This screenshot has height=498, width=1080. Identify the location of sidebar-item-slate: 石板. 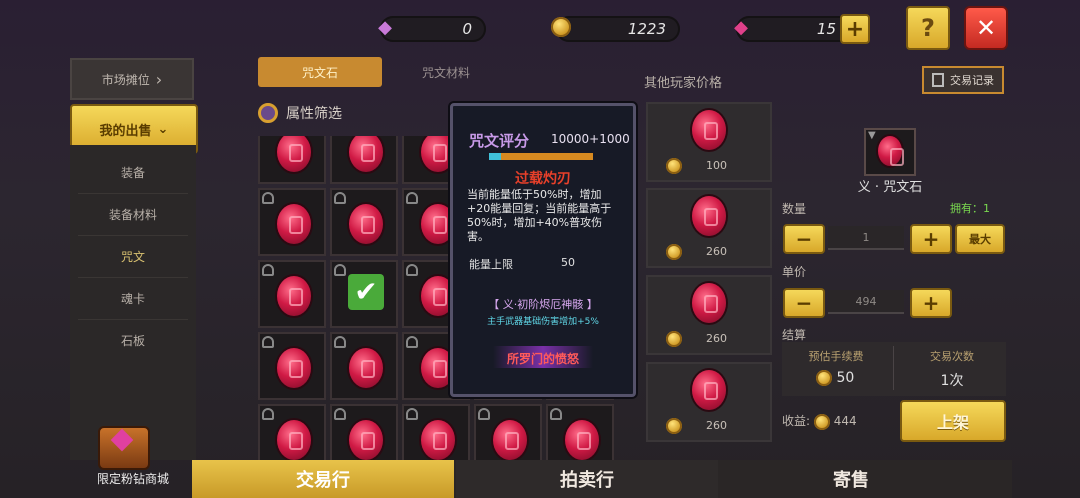
(133, 340).